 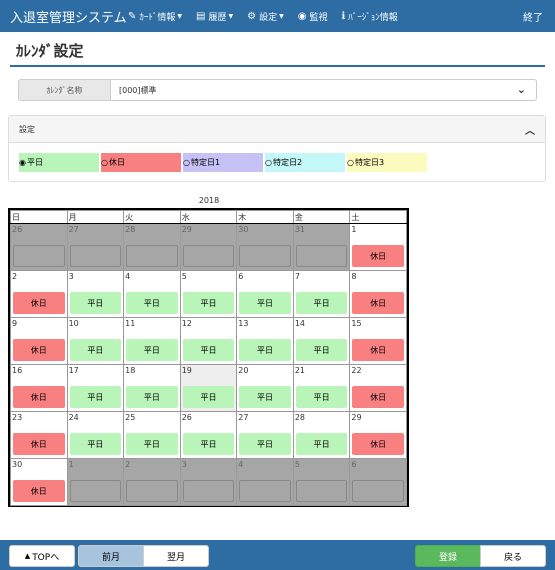 I want to click on nav-version-info: ℹ ﾊﾞｰｼﾞｮﾝ情報, so click(x=369, y=16).